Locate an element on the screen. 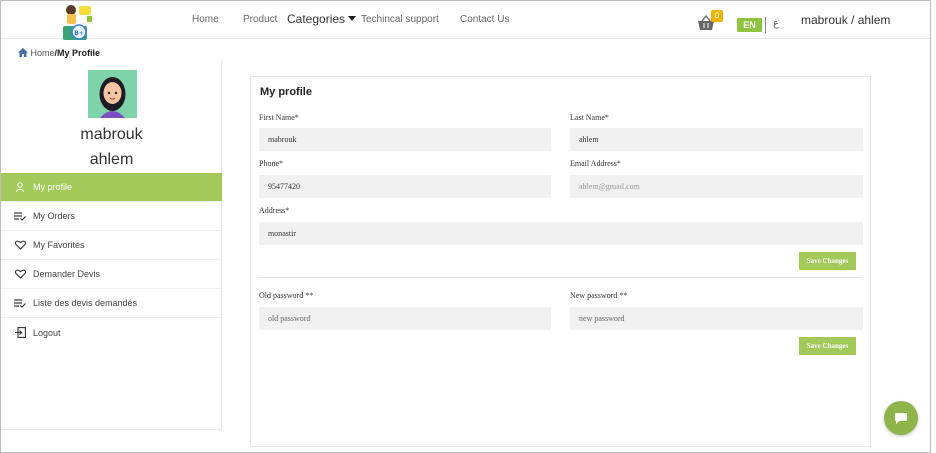 The width and height of the screenshot is (936, 453). phone-field is located at coordinates (405, 186).